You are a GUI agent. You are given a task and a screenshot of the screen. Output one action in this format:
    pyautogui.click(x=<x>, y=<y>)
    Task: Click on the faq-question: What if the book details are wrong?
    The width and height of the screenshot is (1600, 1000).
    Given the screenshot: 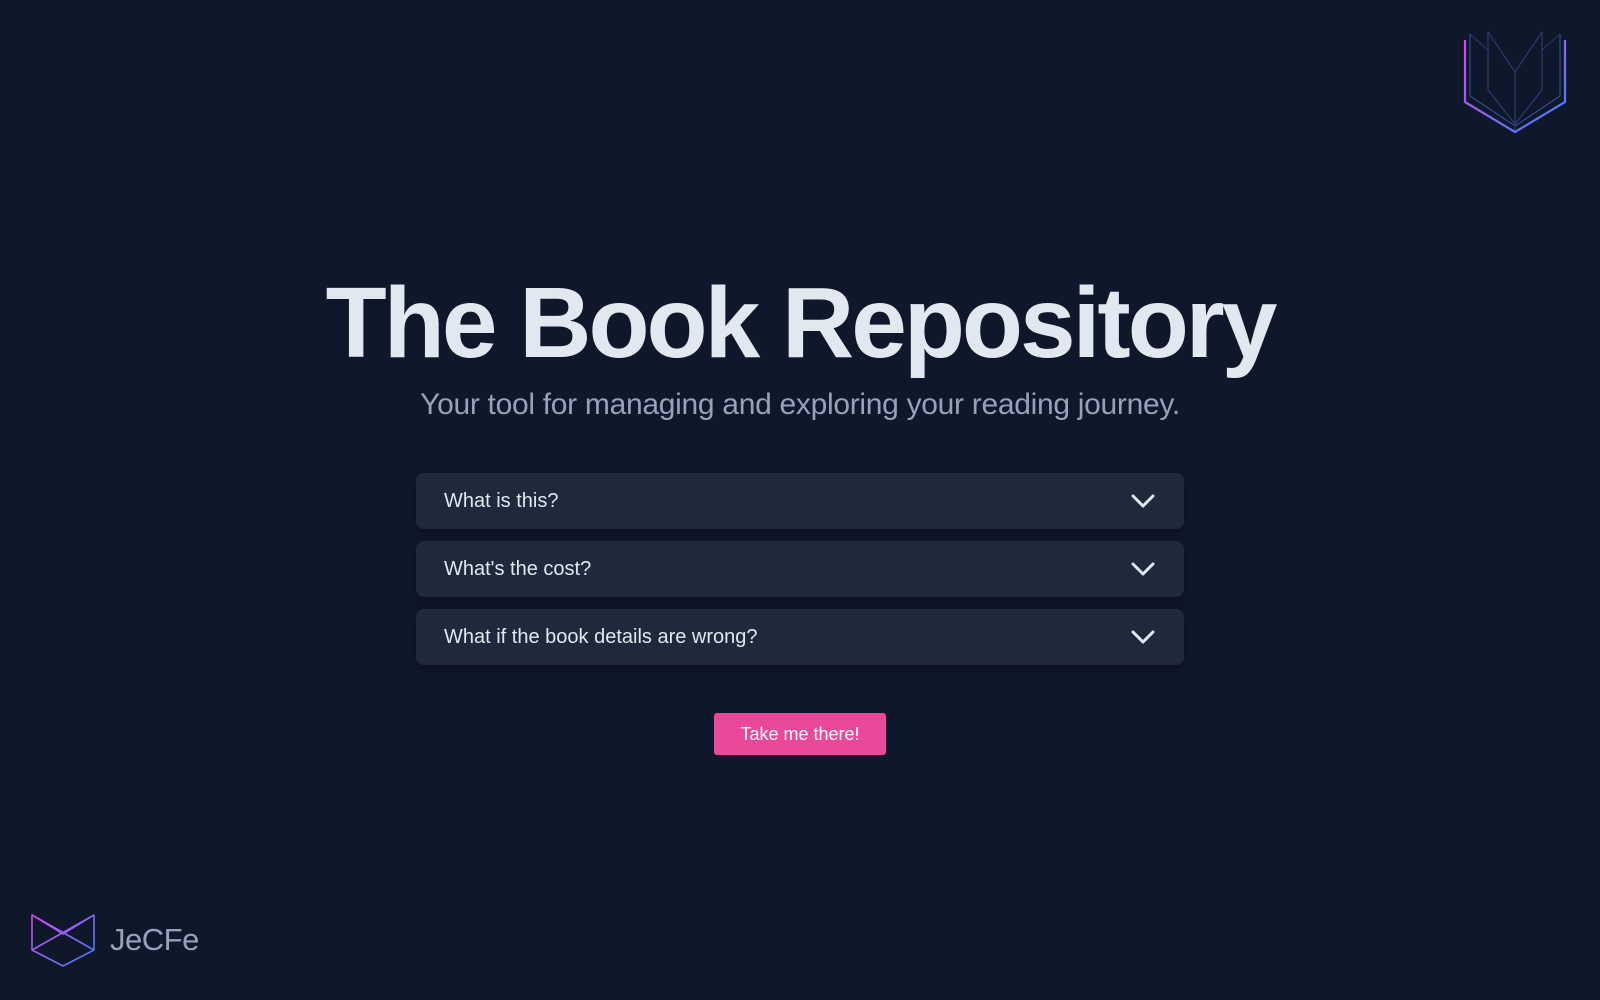 What is the action you would take?
    pyautogui.click(x=601, y=636)
    